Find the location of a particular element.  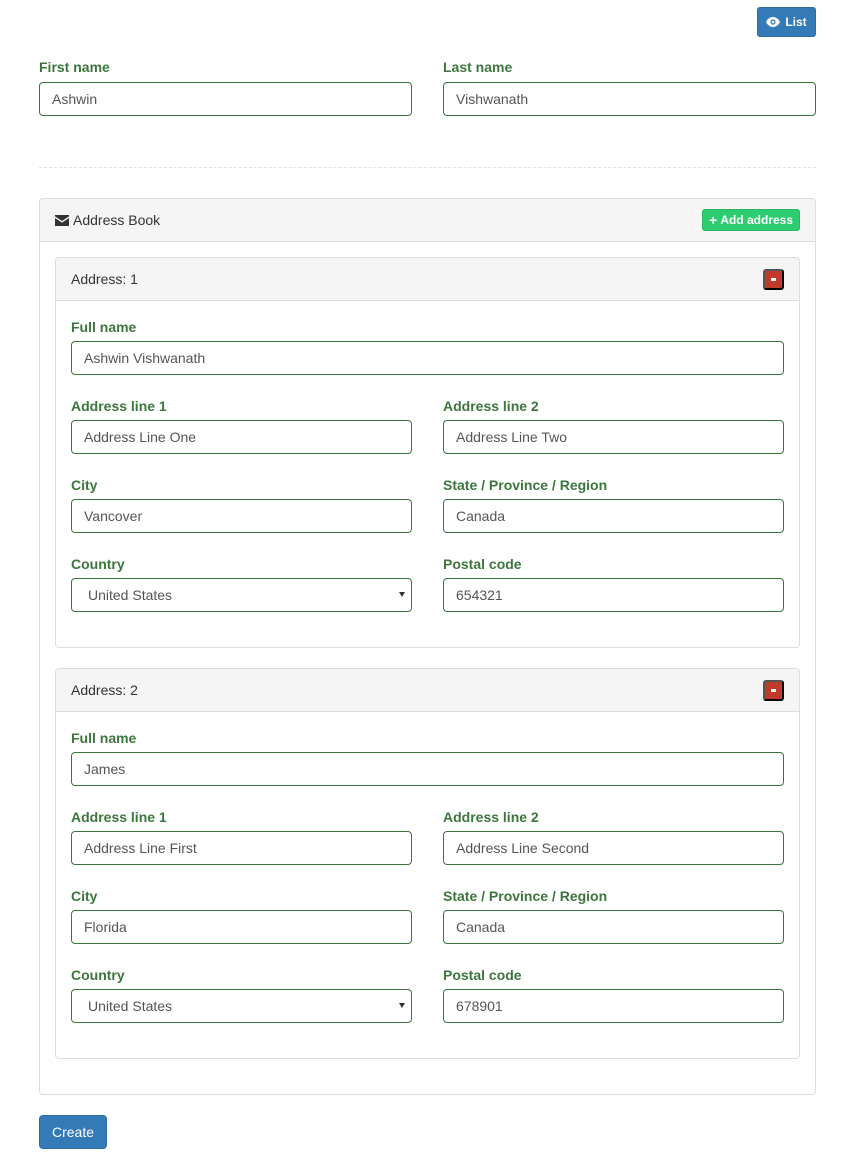

address-book-title: Address Book is located at coordinates (107, 220).